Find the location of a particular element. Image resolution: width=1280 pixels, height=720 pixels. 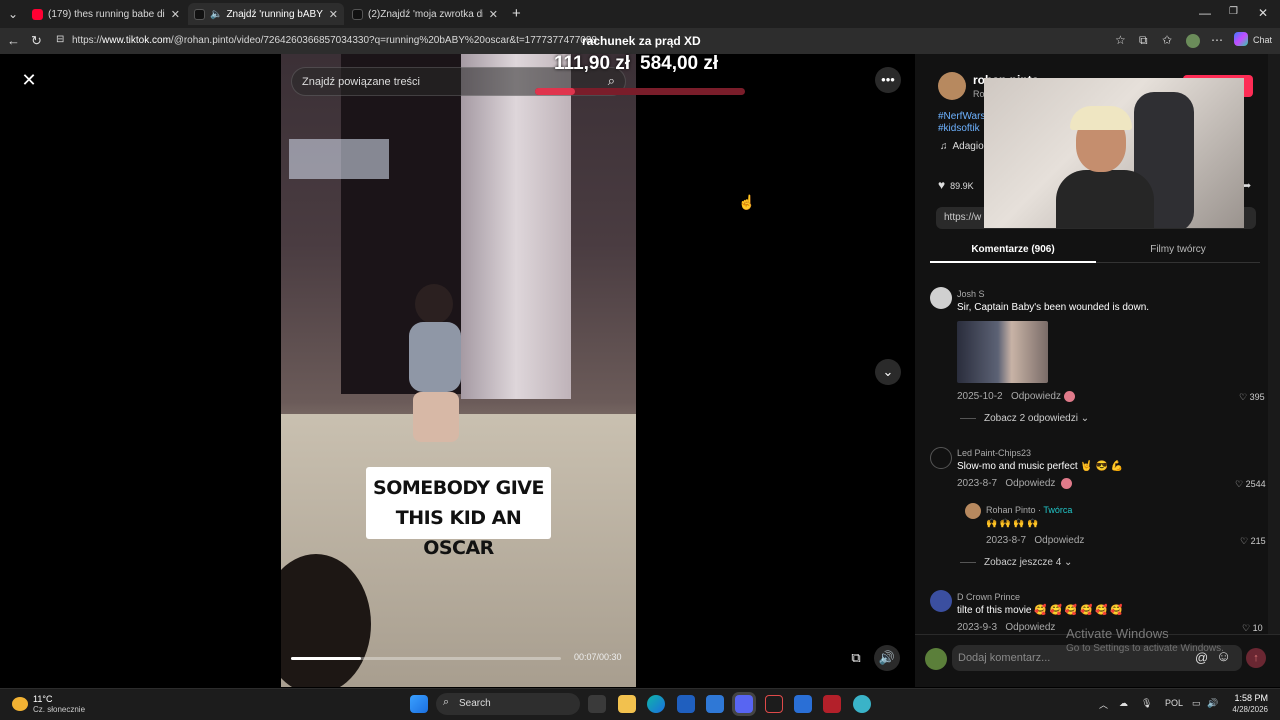

video-progress-bar is located at coordinates (426, 658).